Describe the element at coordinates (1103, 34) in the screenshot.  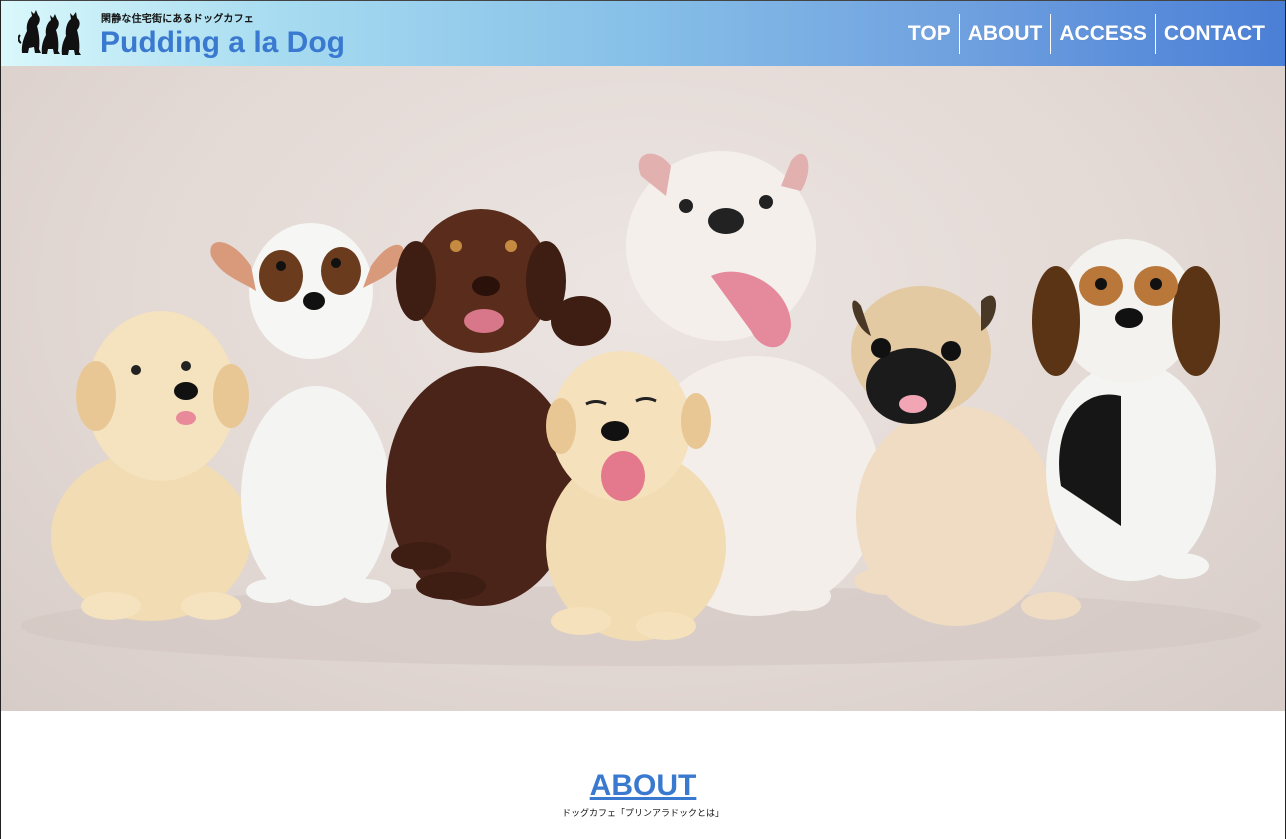
I see `nav-item-access: ACCESS` at that location.